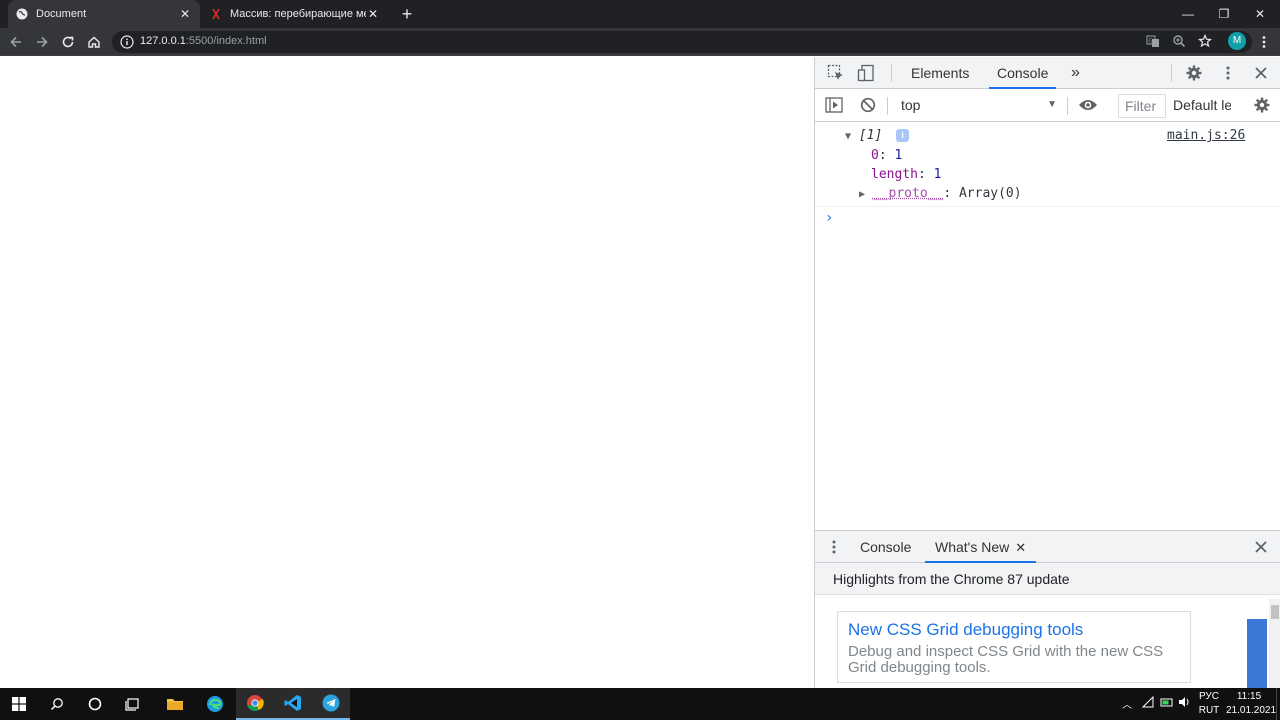  Describe the element at coordinates (1047, 206) in the screenshot. I see `message-divider` at that location.